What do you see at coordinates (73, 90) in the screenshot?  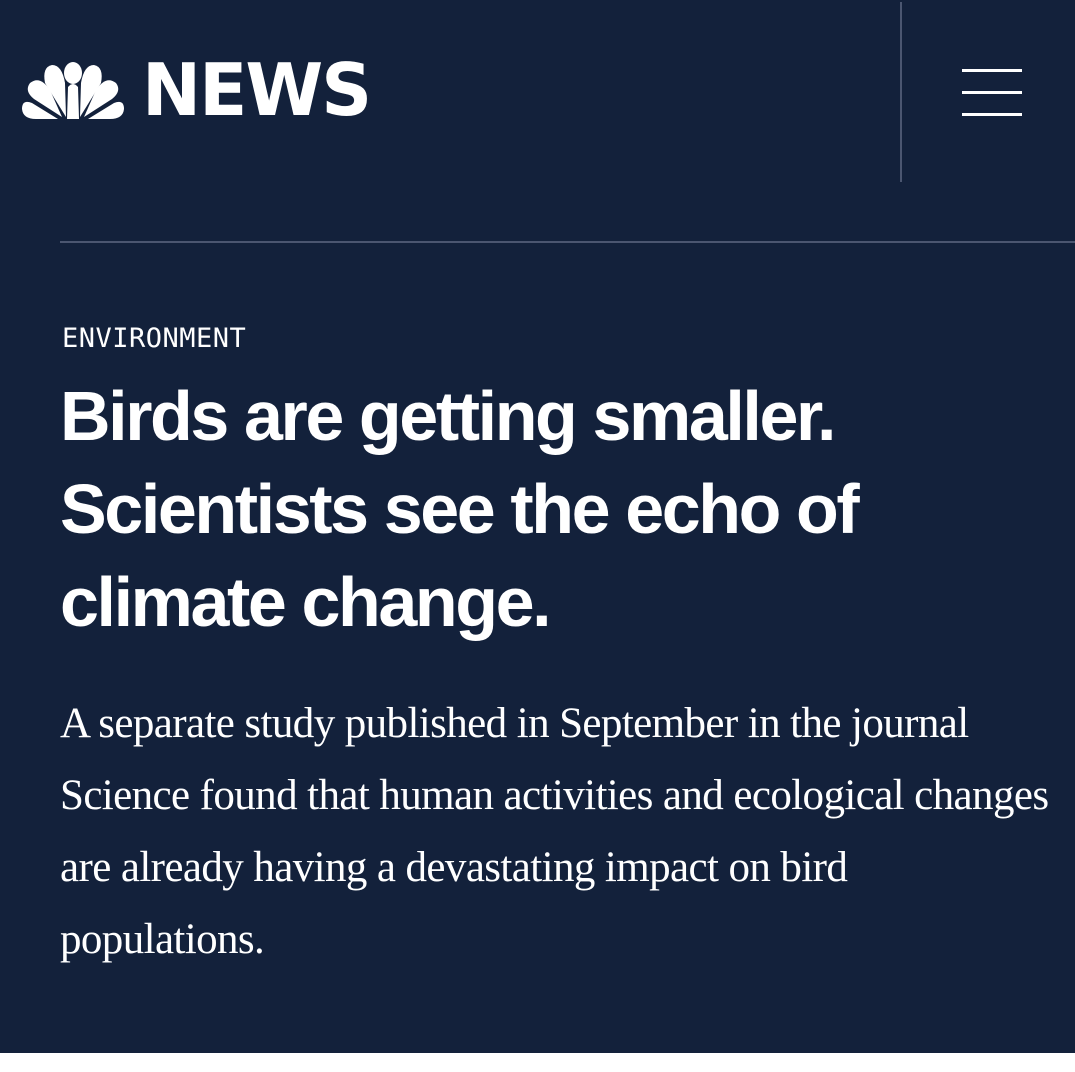 I see `nbc-peacock-icon` at bounding box center [73, 90].